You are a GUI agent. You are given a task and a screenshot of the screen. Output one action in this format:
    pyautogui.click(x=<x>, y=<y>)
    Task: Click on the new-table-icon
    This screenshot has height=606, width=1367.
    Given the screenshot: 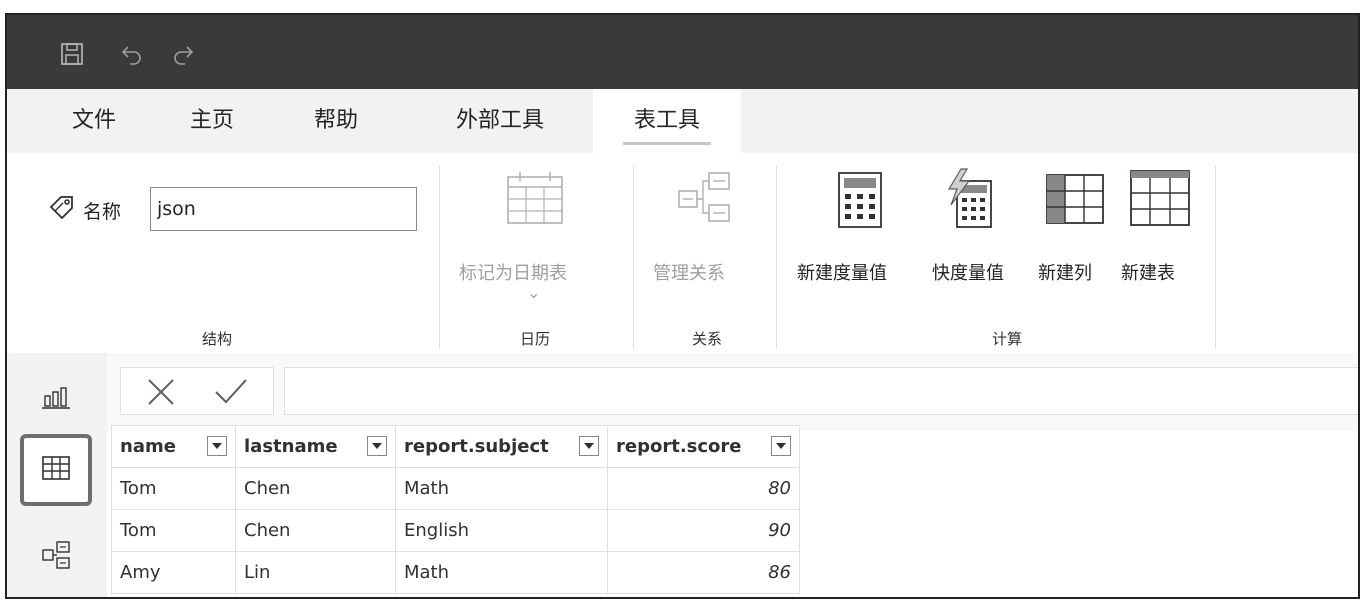 What is the action you would take?
    pyautogui.click(x=1160, y=198)
    